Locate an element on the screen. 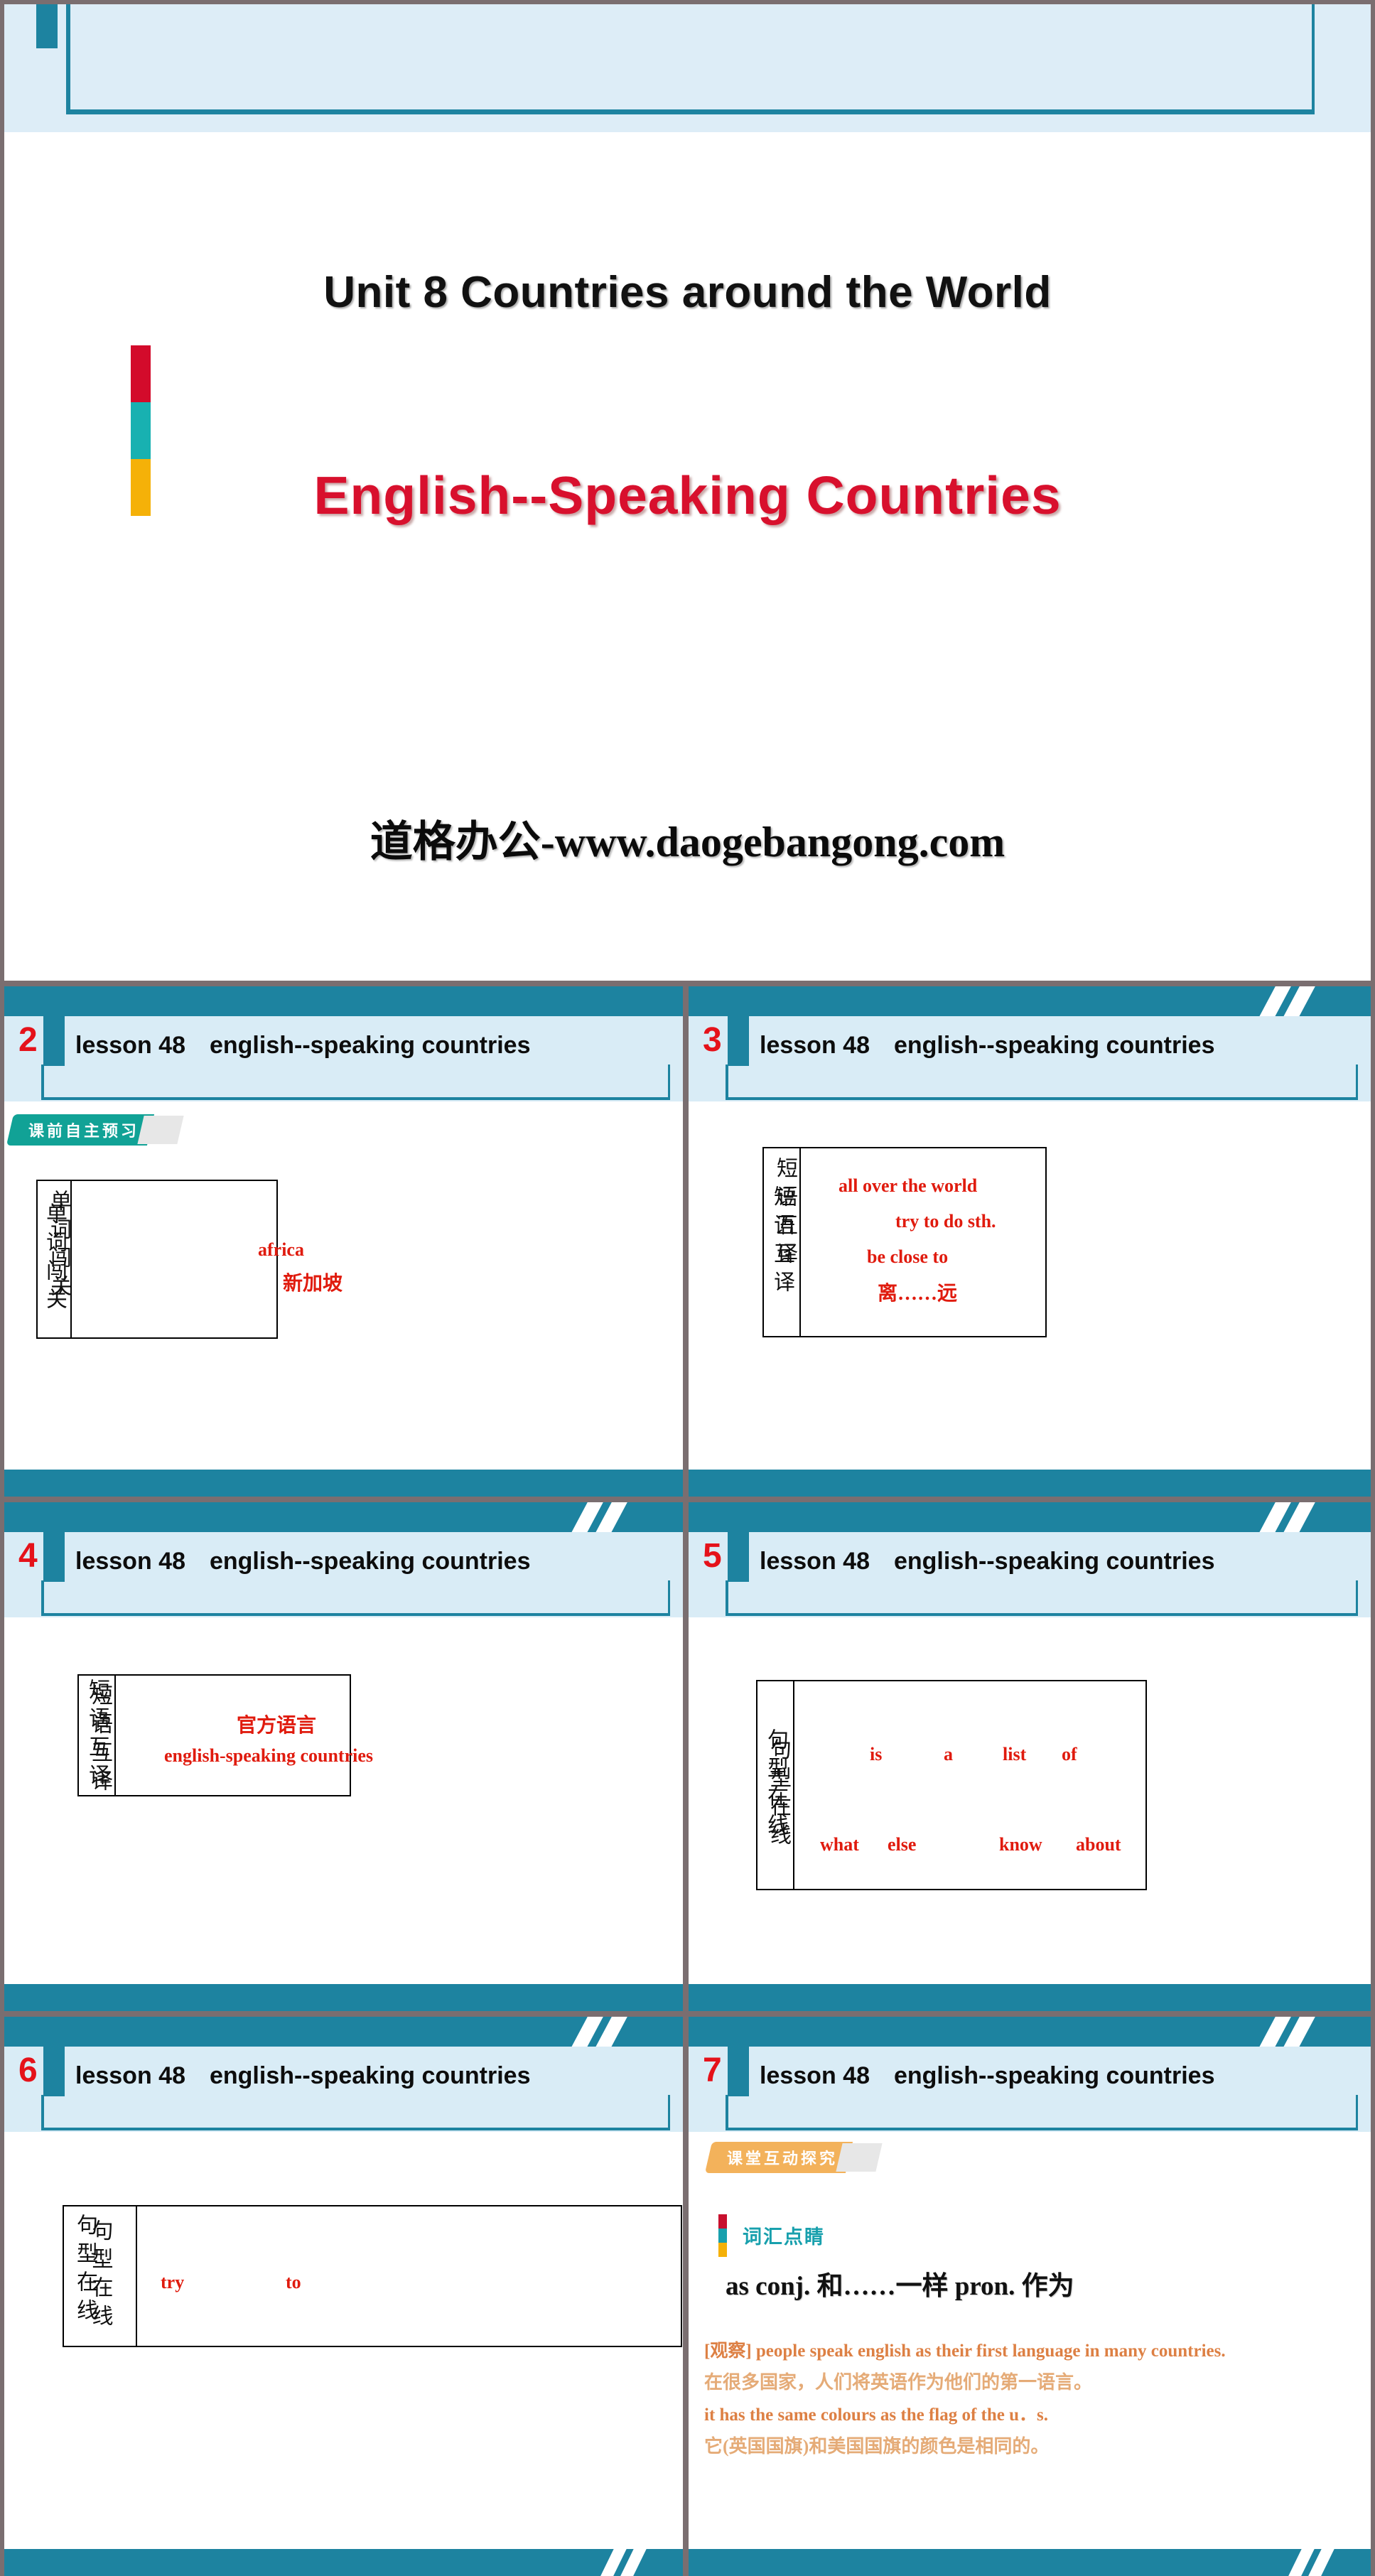 The width and height of the screenshot is (1375, 2576). section-badge-interactive: 课堂互动探究 is located at coordinates (793, 2157).